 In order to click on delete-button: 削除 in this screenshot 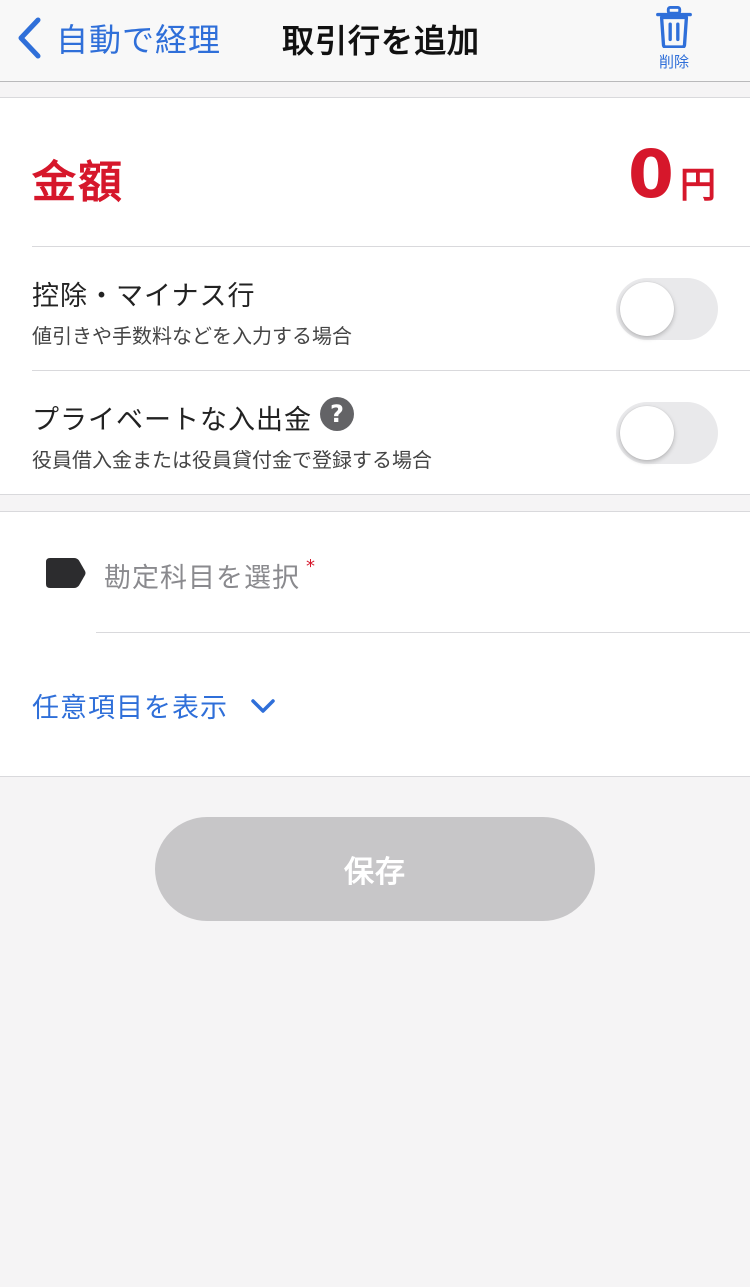, I will do `click(674, 39)`.